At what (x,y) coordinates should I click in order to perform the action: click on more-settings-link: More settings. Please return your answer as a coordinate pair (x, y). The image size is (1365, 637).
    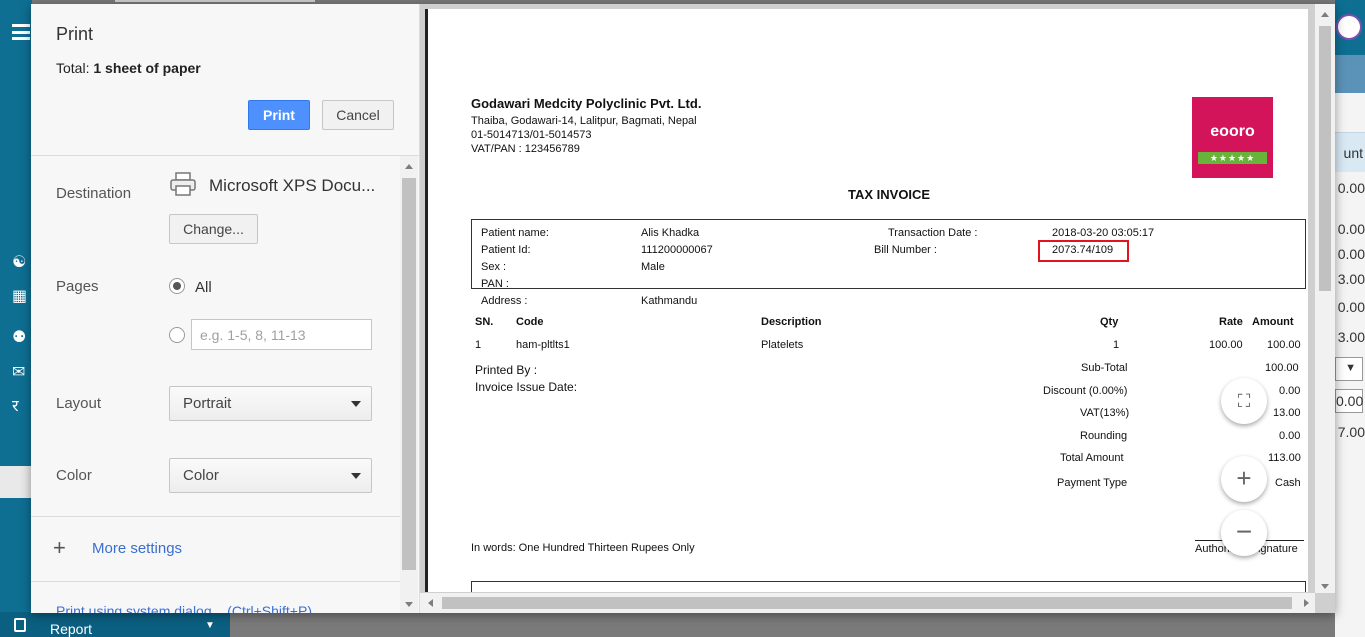
    Looking at the image, I should click on (137, 548).